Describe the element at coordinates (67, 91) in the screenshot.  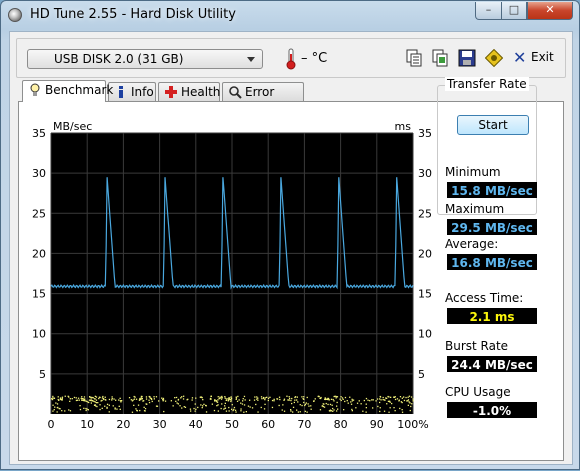
I see `tab-benchmark: Benchmark` at that location.